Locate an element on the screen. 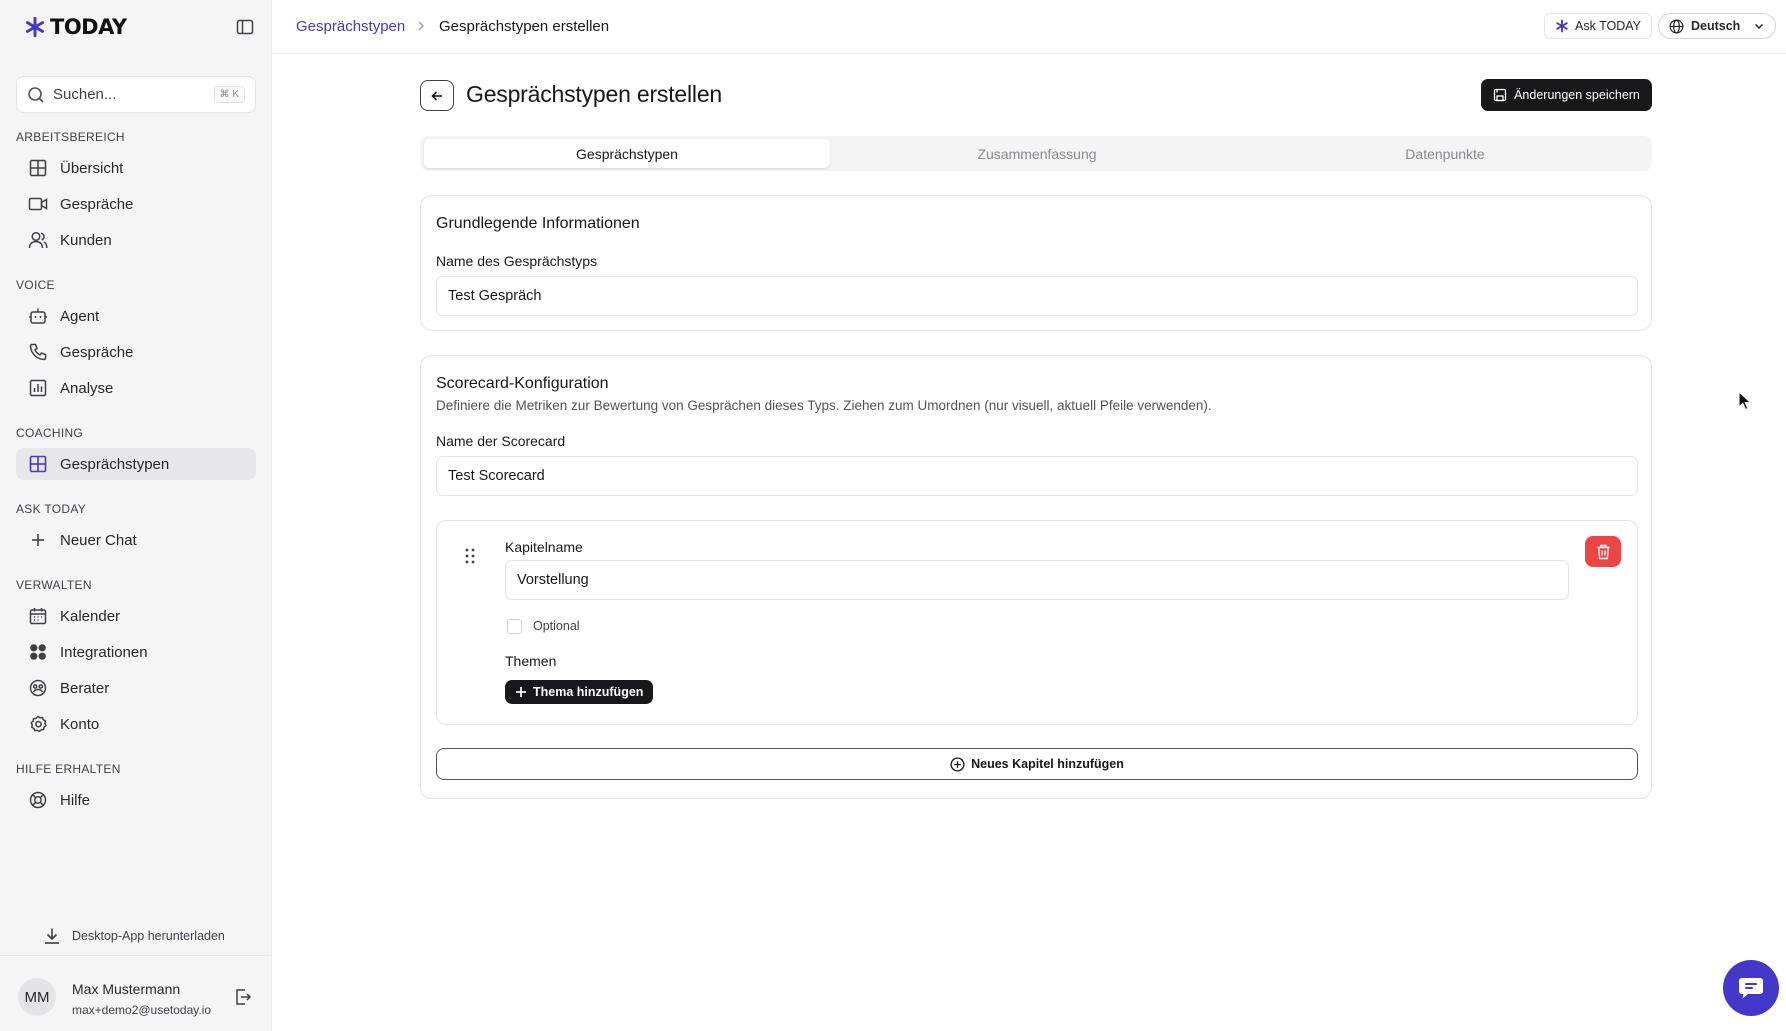 The image size is (1786, 1031). user-profile: MM Max Mustermann max+demo2@usetoday.io is located at coordinates (136, 993).